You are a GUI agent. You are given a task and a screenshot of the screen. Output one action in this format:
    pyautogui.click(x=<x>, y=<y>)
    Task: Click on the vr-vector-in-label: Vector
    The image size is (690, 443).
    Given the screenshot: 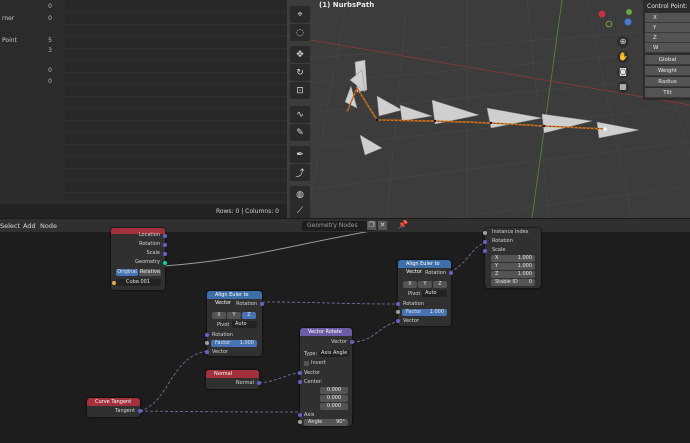 What is the action you would take?
    pyautogui.click(x=312, y=373)
    